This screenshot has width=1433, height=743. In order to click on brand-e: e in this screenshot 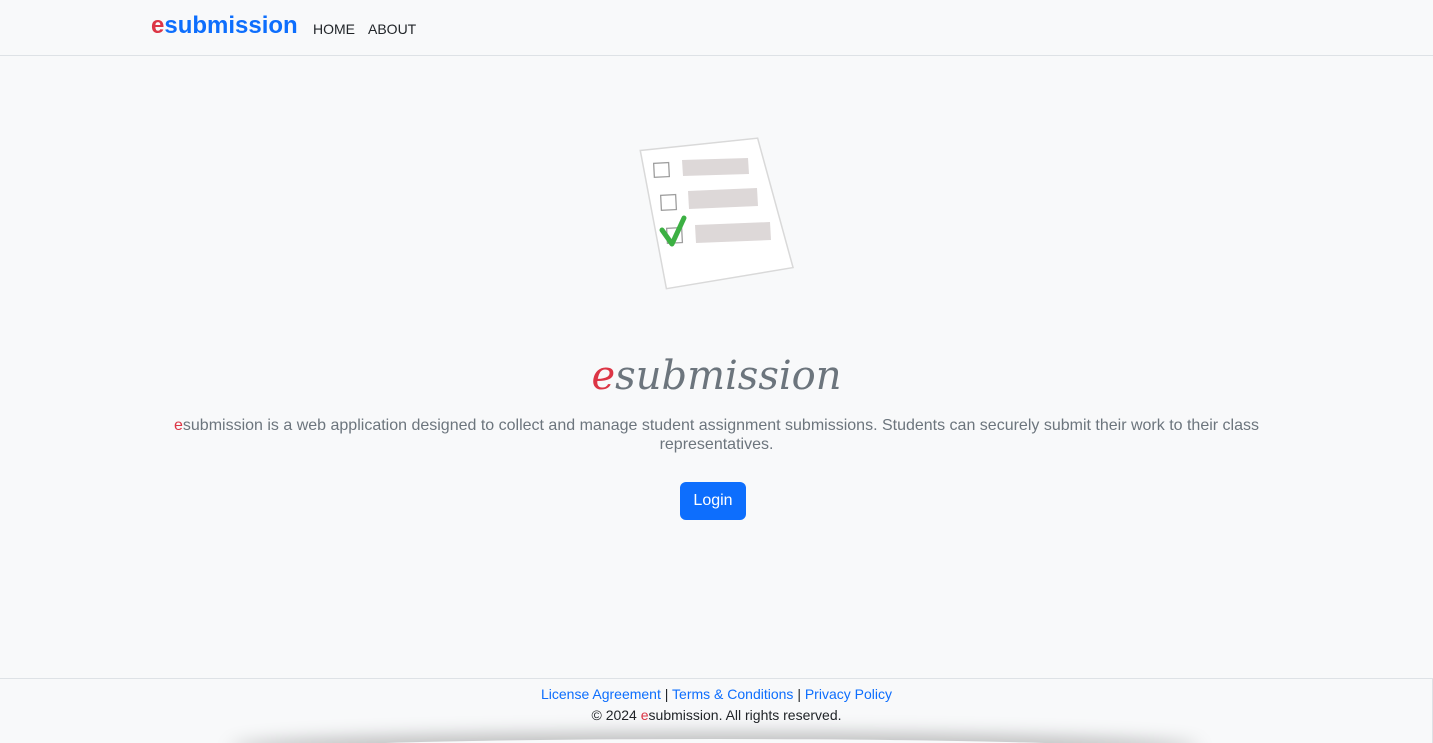, I will do `click(158, 25)`.